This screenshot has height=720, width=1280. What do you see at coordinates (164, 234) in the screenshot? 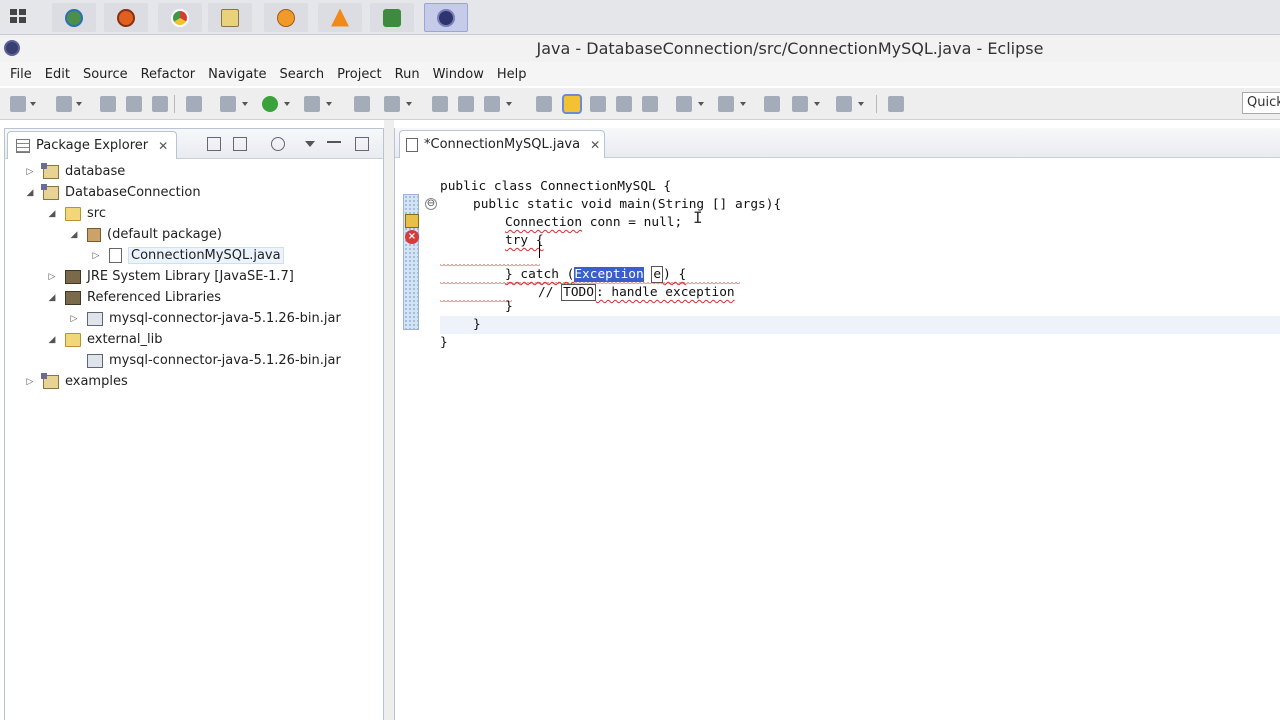
I see `tree-item-label: (default package)` at bounding box center [164, 234].